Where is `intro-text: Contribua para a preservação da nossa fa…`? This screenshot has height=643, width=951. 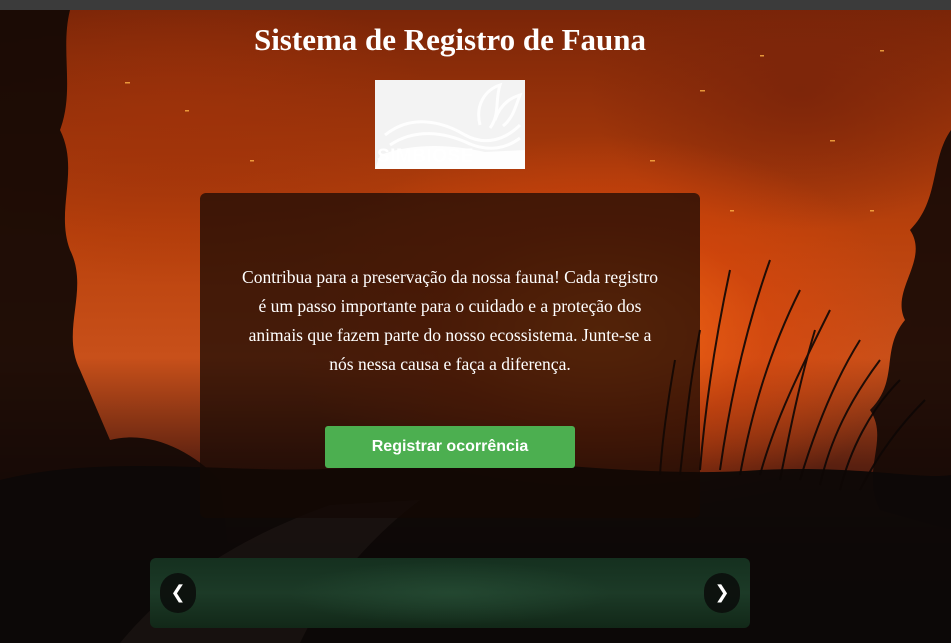
intro-text: Contribua para a preservação da nossa fa… is located at coordinates (450, 320).